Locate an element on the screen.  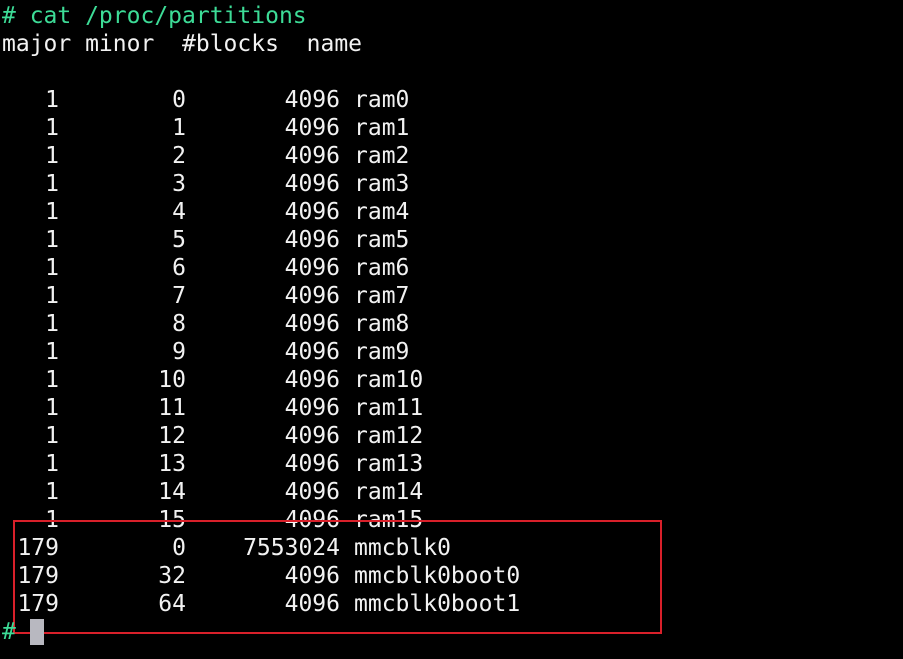
table-row: 1 6 4096 ram6 is located at coordinates (205, 268).